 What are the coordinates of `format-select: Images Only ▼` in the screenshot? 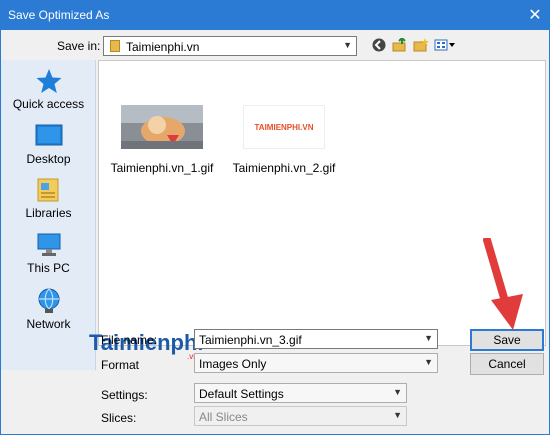 It's located at (316, 363).